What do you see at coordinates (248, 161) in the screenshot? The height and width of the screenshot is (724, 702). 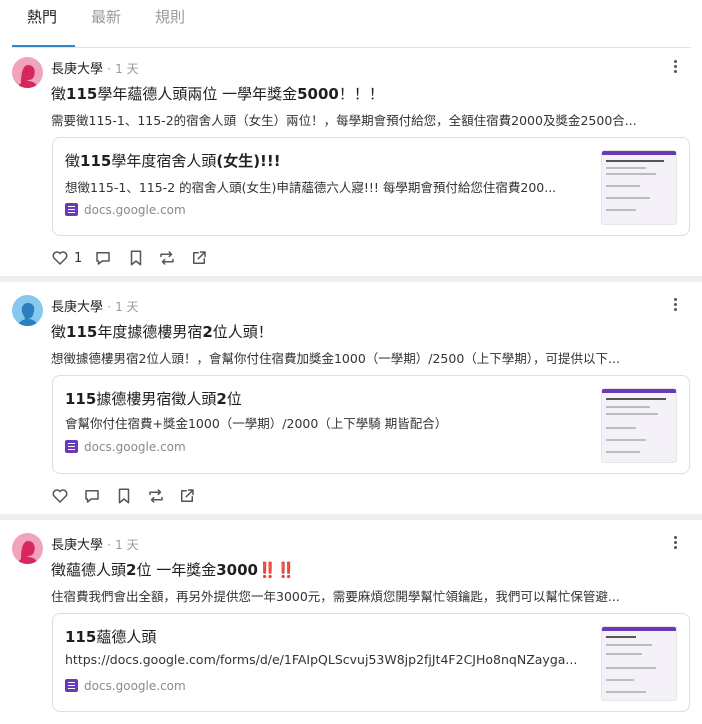 I see `title-part: (女生)!!!` at bounding box center [248, 161].